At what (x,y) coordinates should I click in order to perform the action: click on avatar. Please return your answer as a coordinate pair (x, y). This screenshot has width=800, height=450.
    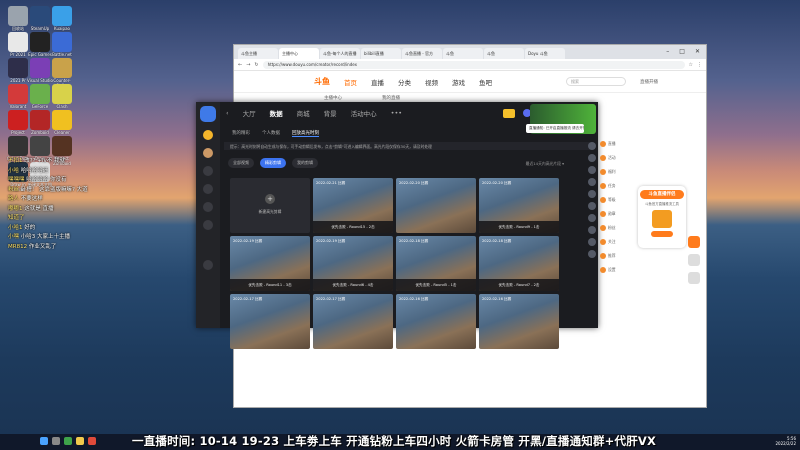
    Looking at the image, I should click on (208, 153).